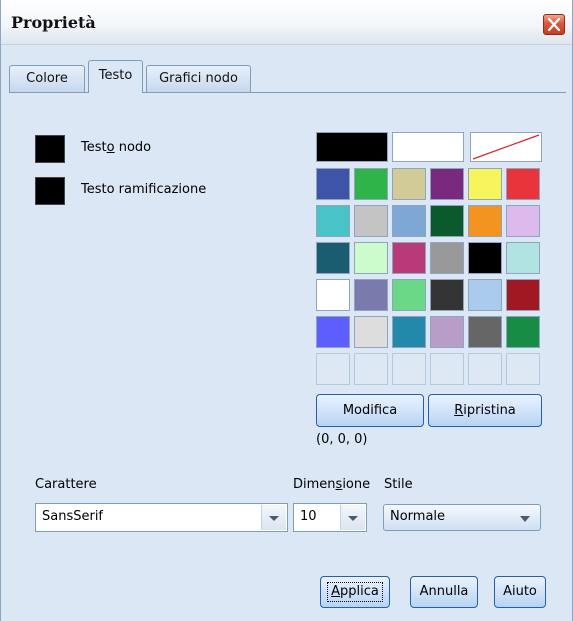 The height and width of the screenshot is (621, 573). What do you see at coordinates (50, 191) in the screenshot?
I see `text-branch-color-swatch` at bounding box center [50, 191].